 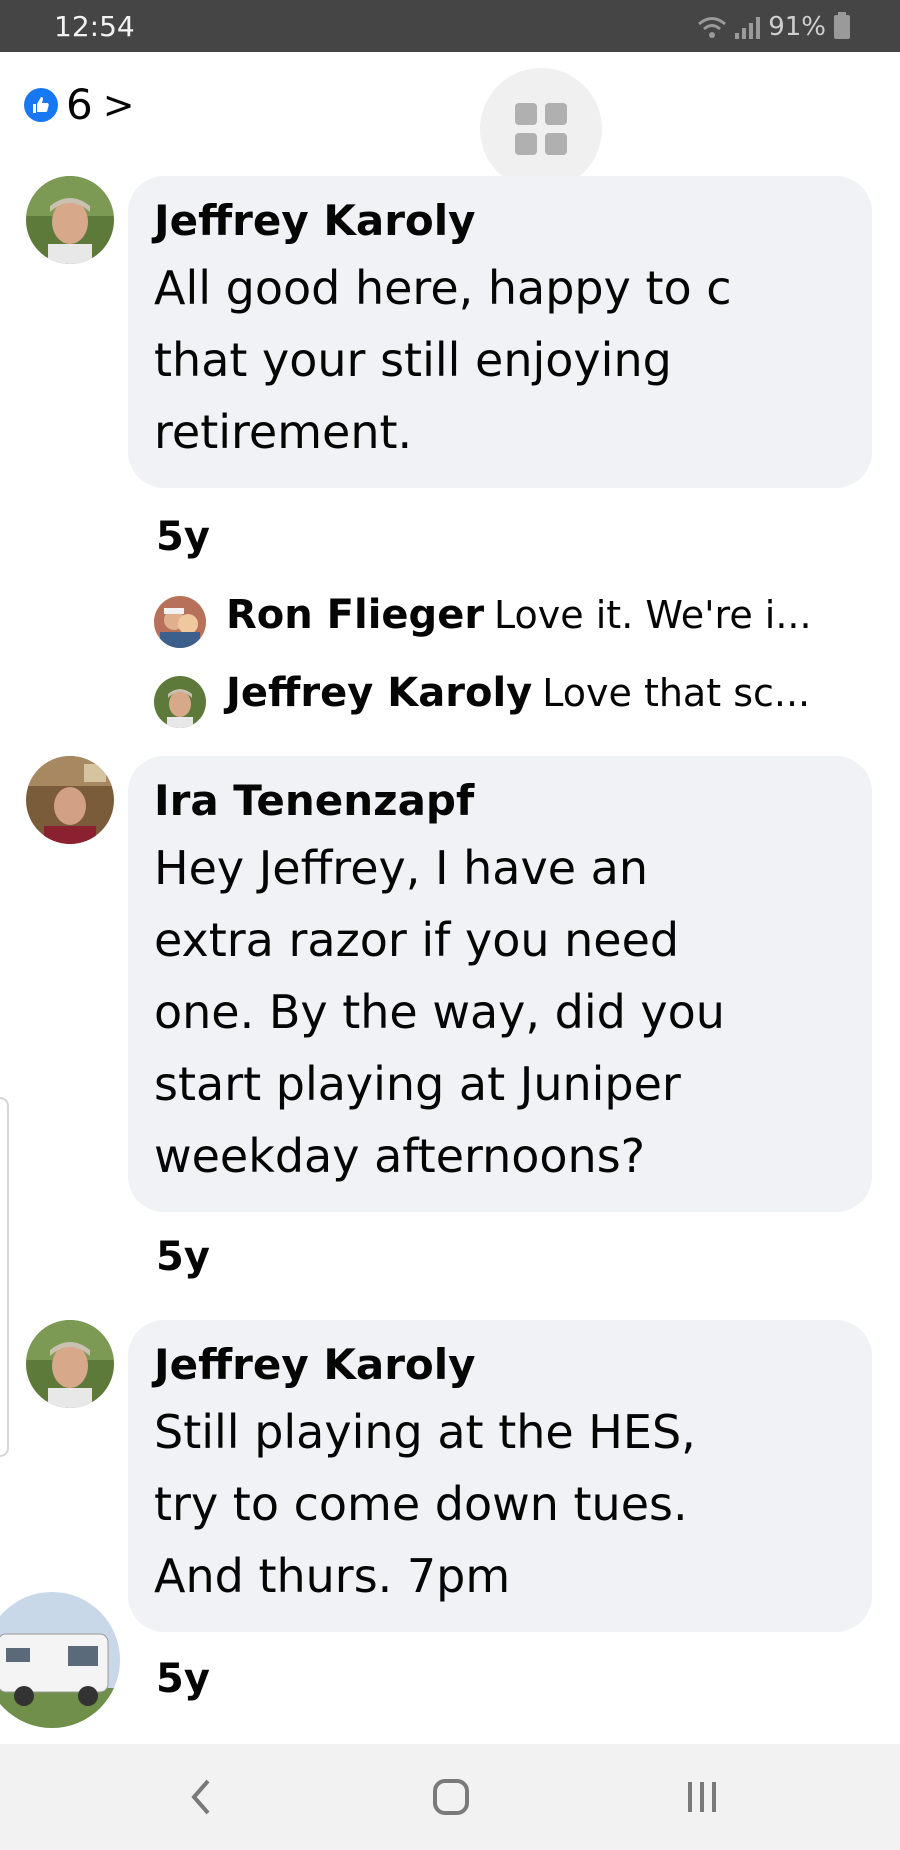 I want to click on reply-author: Ron Flieger, so click(x=355, y=615).